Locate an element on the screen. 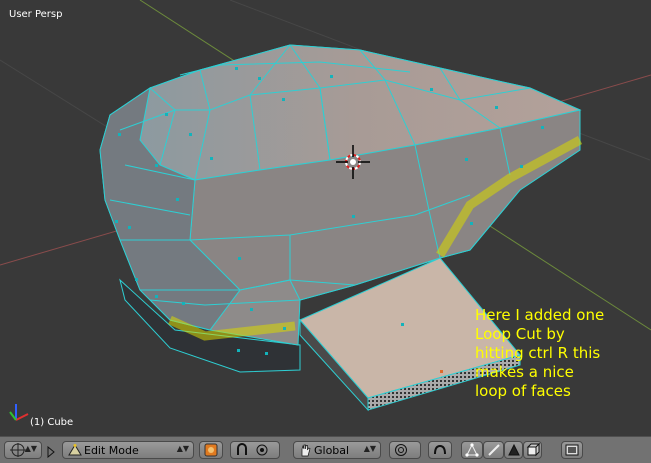 The height and width of the screenshot is (463, 651). editor-type-button: ▲▼ is located at coordinates (23, 450).